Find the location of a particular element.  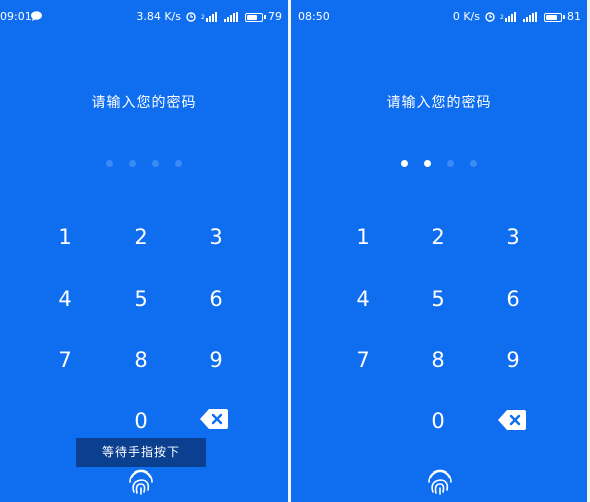

network-speed: 3.84 K/s is located at coordinates (158, 16).